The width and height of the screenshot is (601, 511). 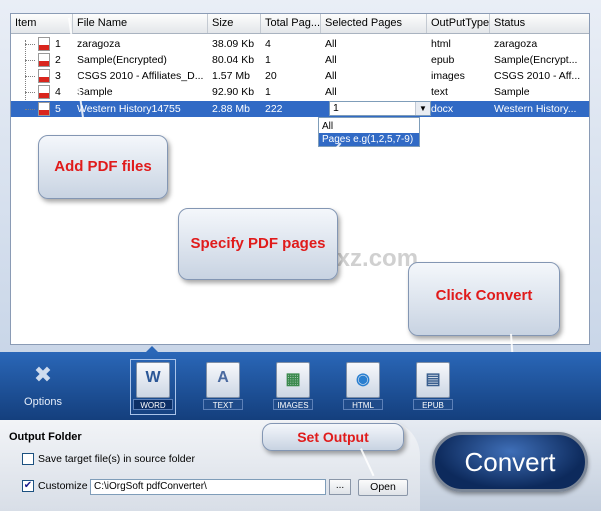 I want to click on save-source-label: Save target file(s) in source folder, so click(x=116, y=459).